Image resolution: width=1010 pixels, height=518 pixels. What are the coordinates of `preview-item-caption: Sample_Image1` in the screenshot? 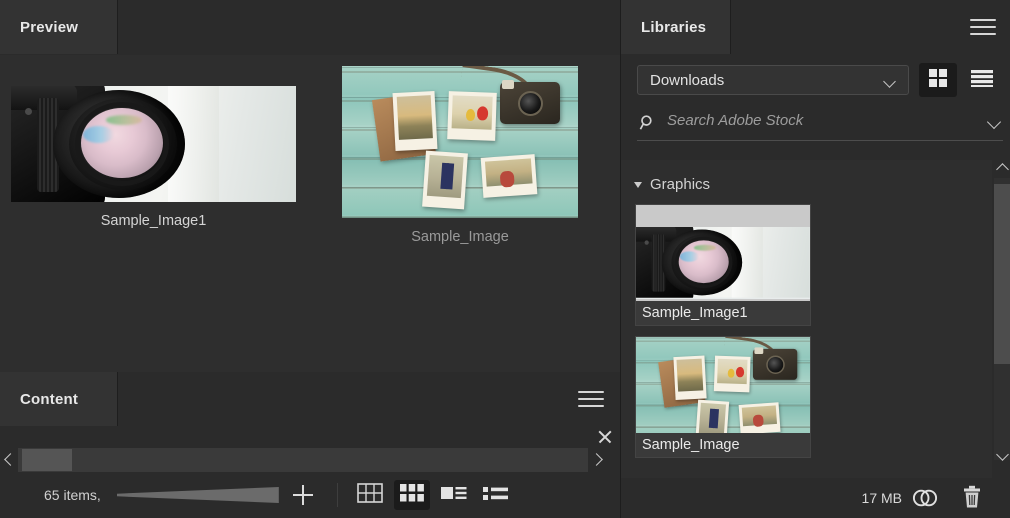 It's located at (153, 221).